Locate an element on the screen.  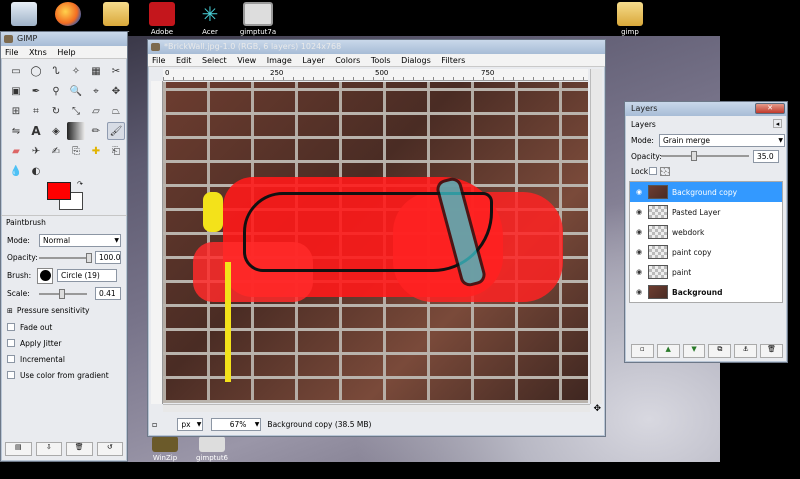
layer-opacity-slider is located at coordinates (705, 156).